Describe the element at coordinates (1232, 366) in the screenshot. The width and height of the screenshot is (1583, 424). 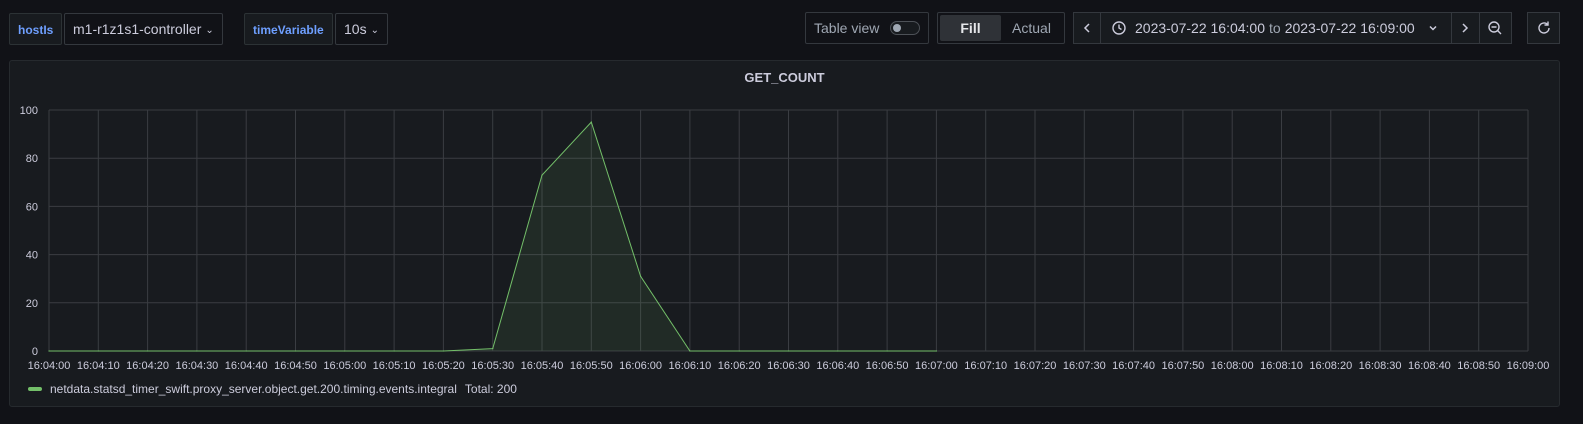
I see `x-tick-label: 16:08:00` at that location.